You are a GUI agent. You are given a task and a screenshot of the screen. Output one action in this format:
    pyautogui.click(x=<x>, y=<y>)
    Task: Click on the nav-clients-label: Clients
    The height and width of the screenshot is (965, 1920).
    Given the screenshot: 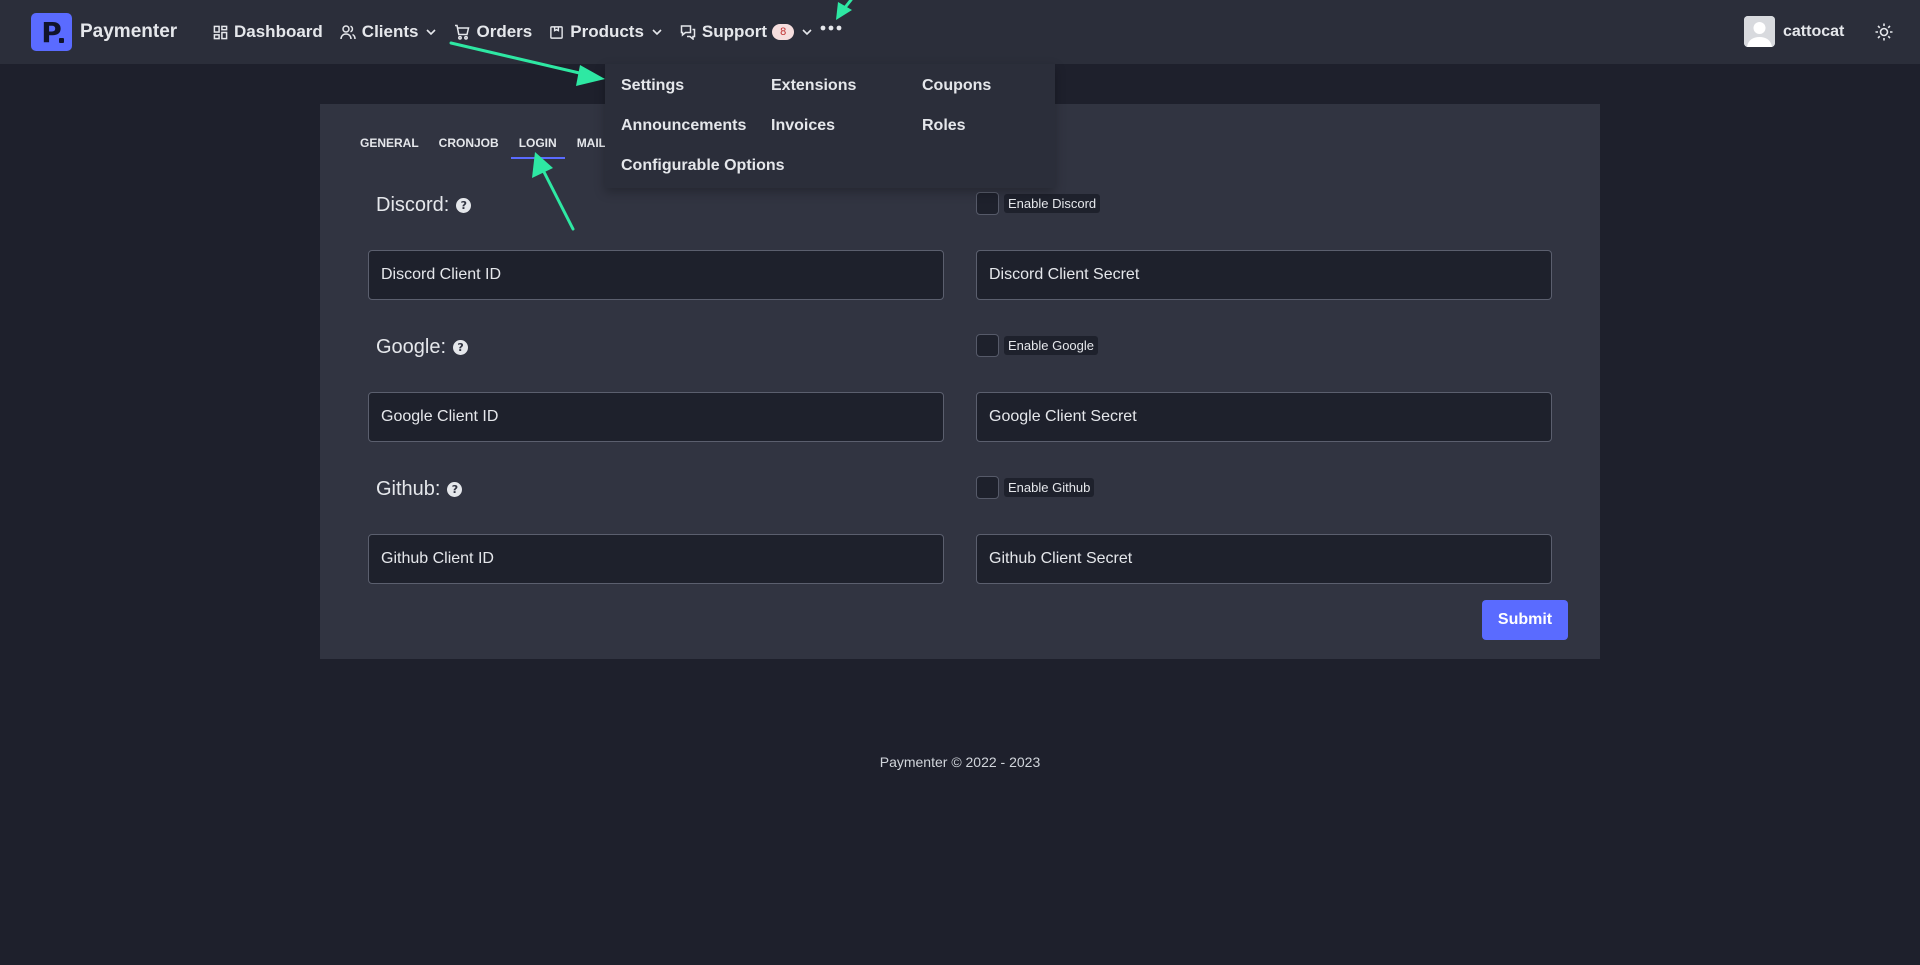 What is the action you would take?
    pyautogui.click(x=390, y=31)
    